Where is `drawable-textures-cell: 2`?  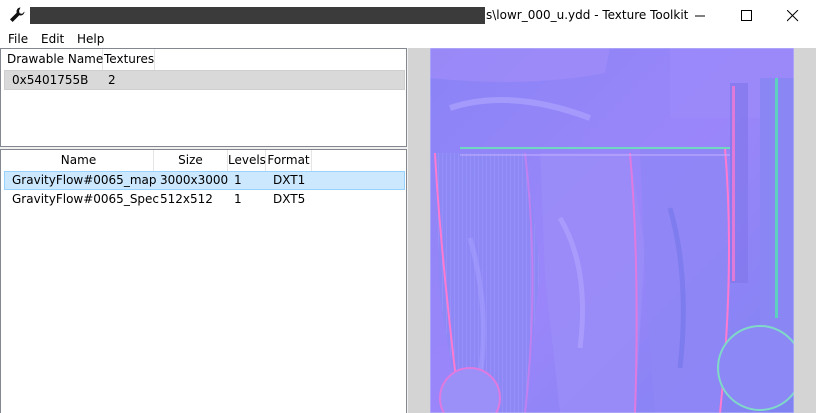 drawable-textures-cell: 2 is located at coordinates (112, 80).